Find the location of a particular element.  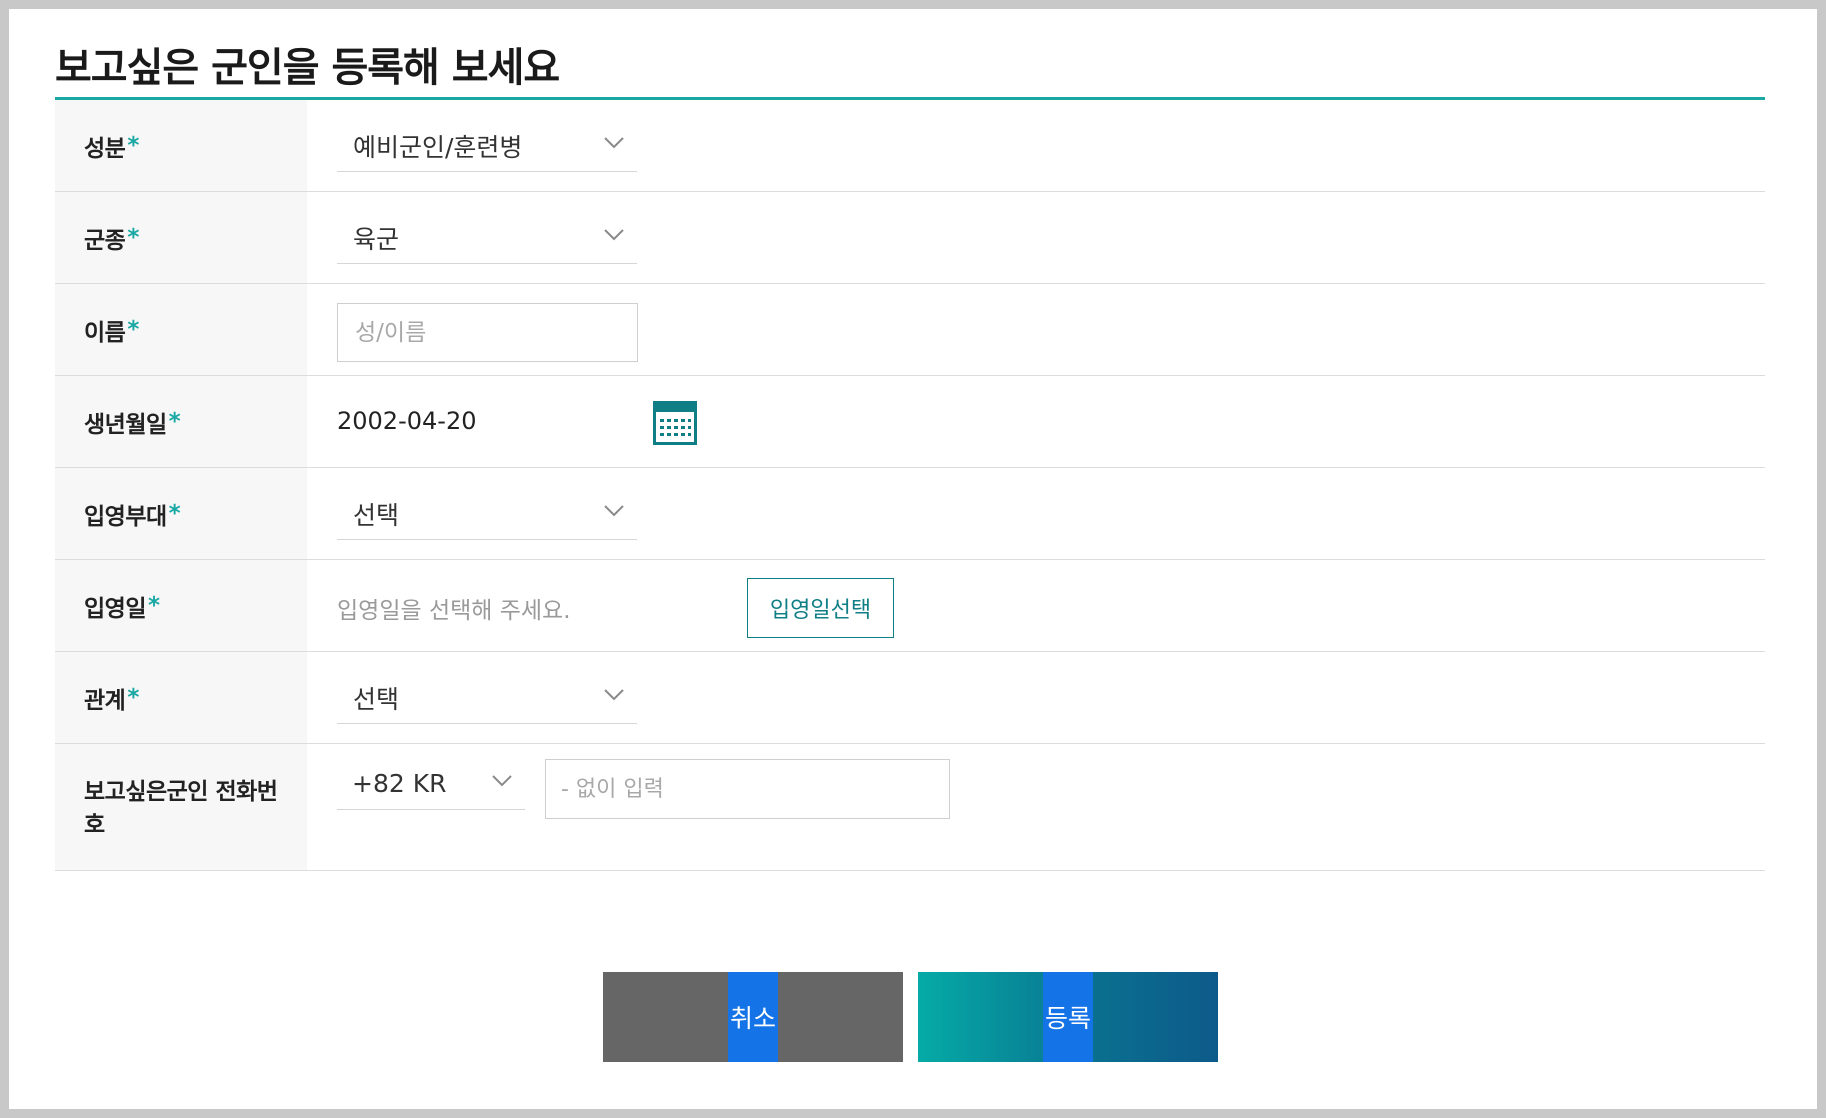

branch-select-value: 육군 is located at coordinates (376, 239).